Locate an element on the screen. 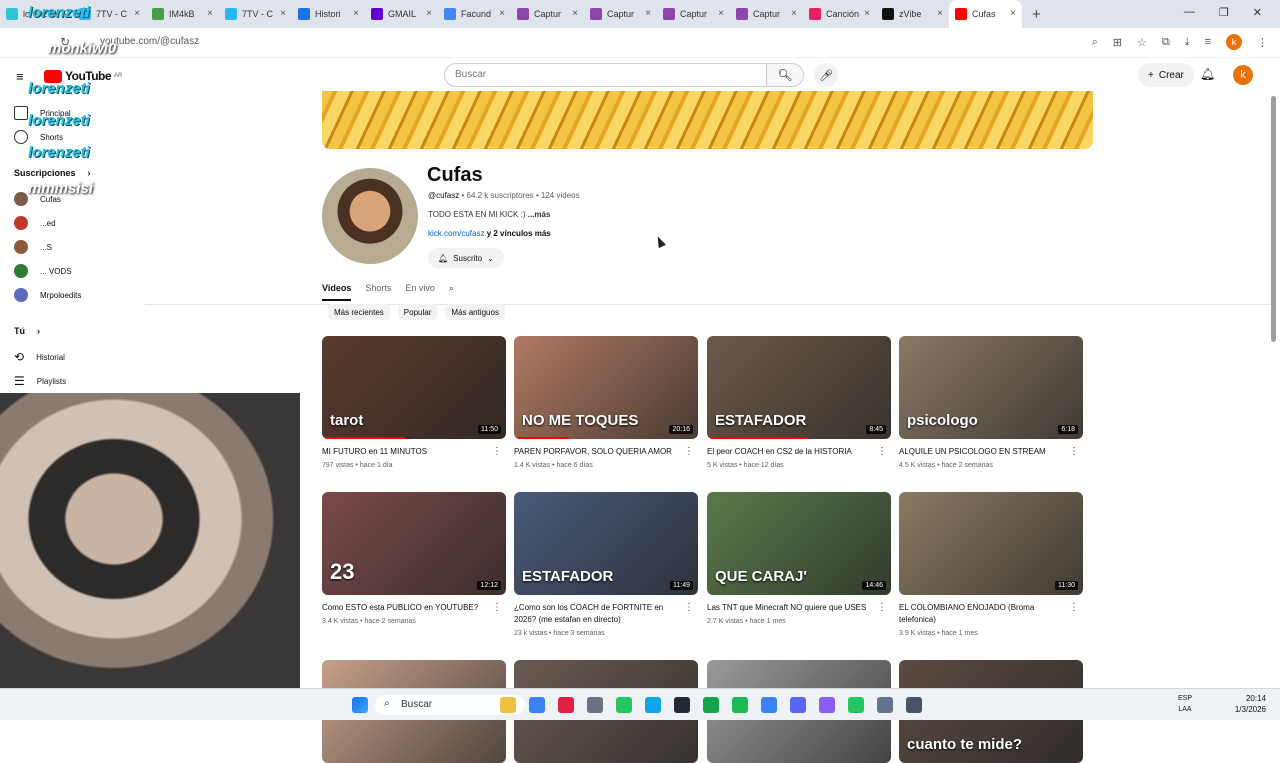 This screenshot has width=1280, height=763. install-icon: ⊞ is located at coordinates (1117, 42).